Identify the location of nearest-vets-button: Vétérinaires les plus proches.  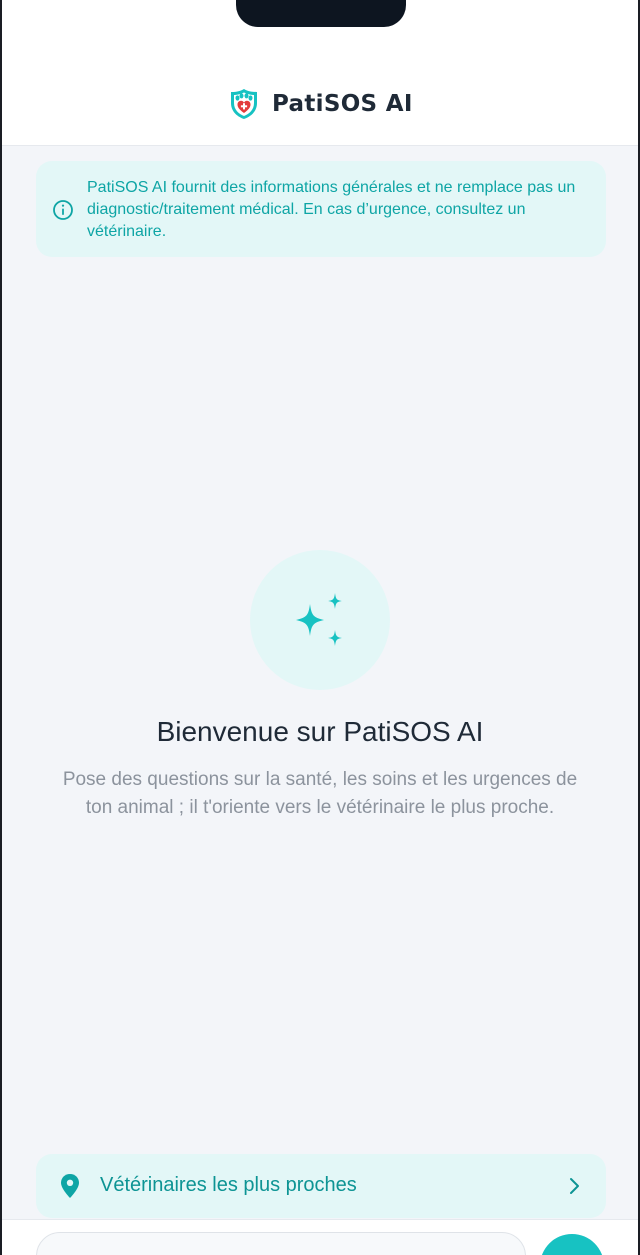
(321, 1186).